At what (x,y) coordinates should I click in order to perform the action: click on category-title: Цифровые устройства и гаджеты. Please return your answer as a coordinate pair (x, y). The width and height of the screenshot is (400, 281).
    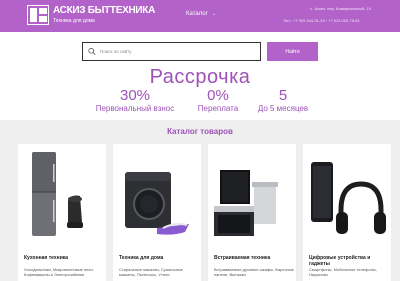
    Looking at the image, I should click on (340, 261).